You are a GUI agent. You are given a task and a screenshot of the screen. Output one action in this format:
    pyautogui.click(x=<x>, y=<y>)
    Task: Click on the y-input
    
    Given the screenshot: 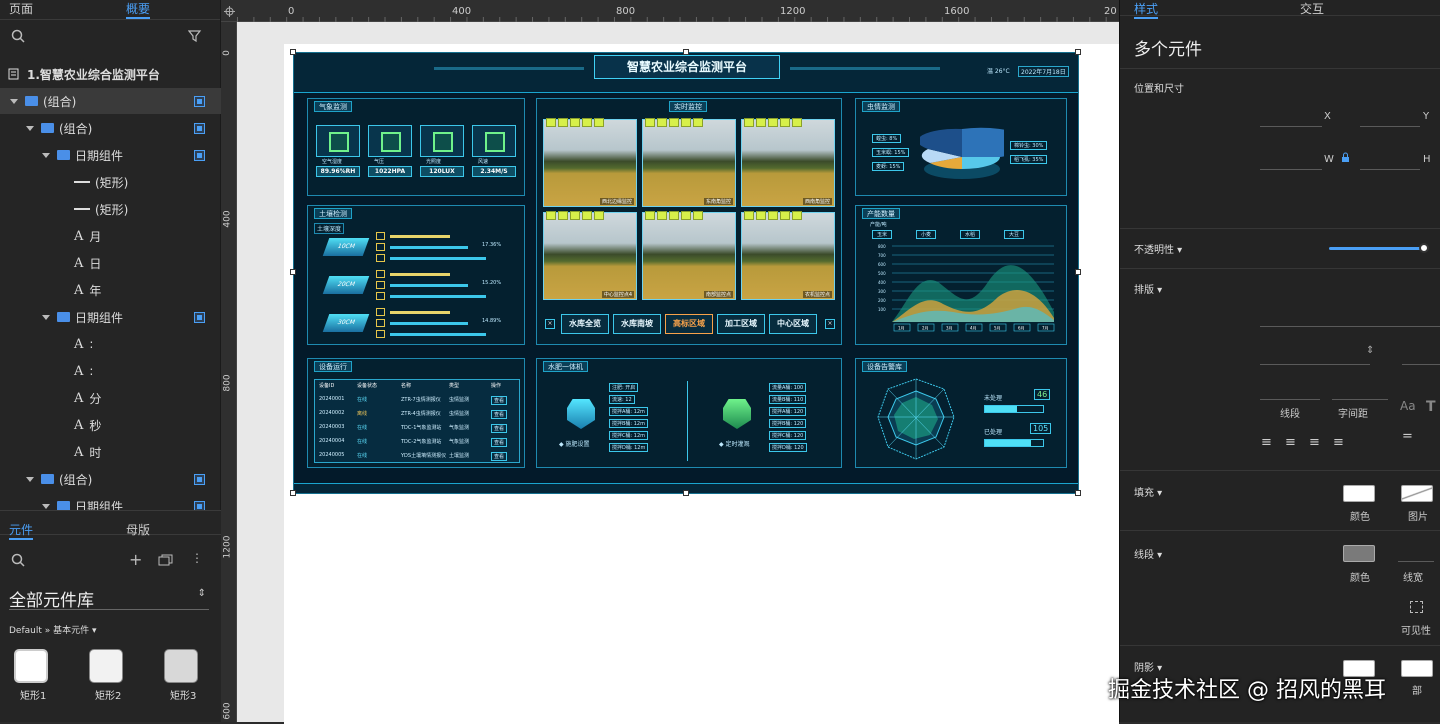 What is the action you would take?
    pyautogui.click(x=1390, y=126)
    